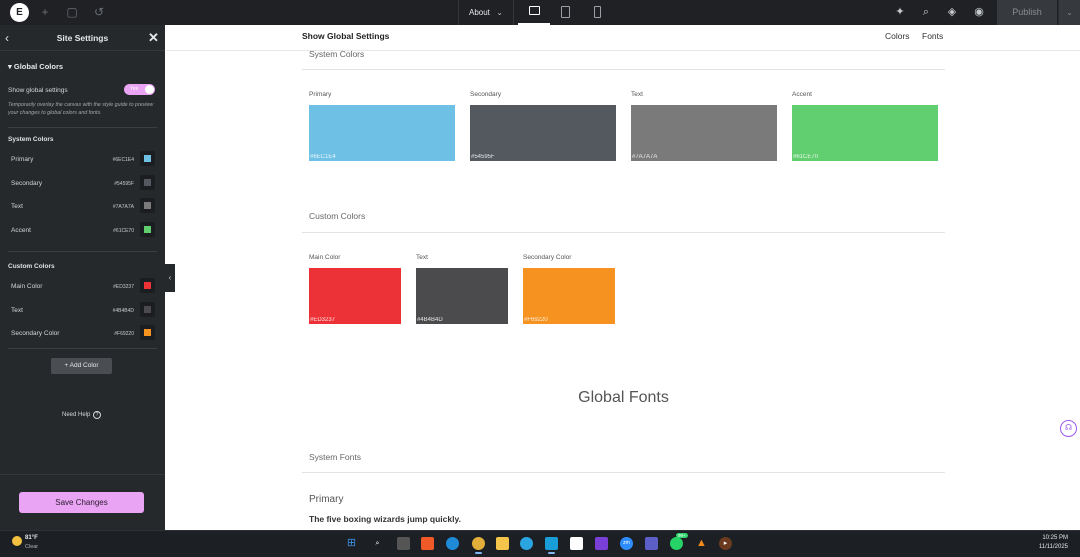 The image size is (1080, 557). What do you see at coordinates (337, 54) in the screenshot?
I see `system-colors-heading: System Colors` at bounding box center [337, 54].